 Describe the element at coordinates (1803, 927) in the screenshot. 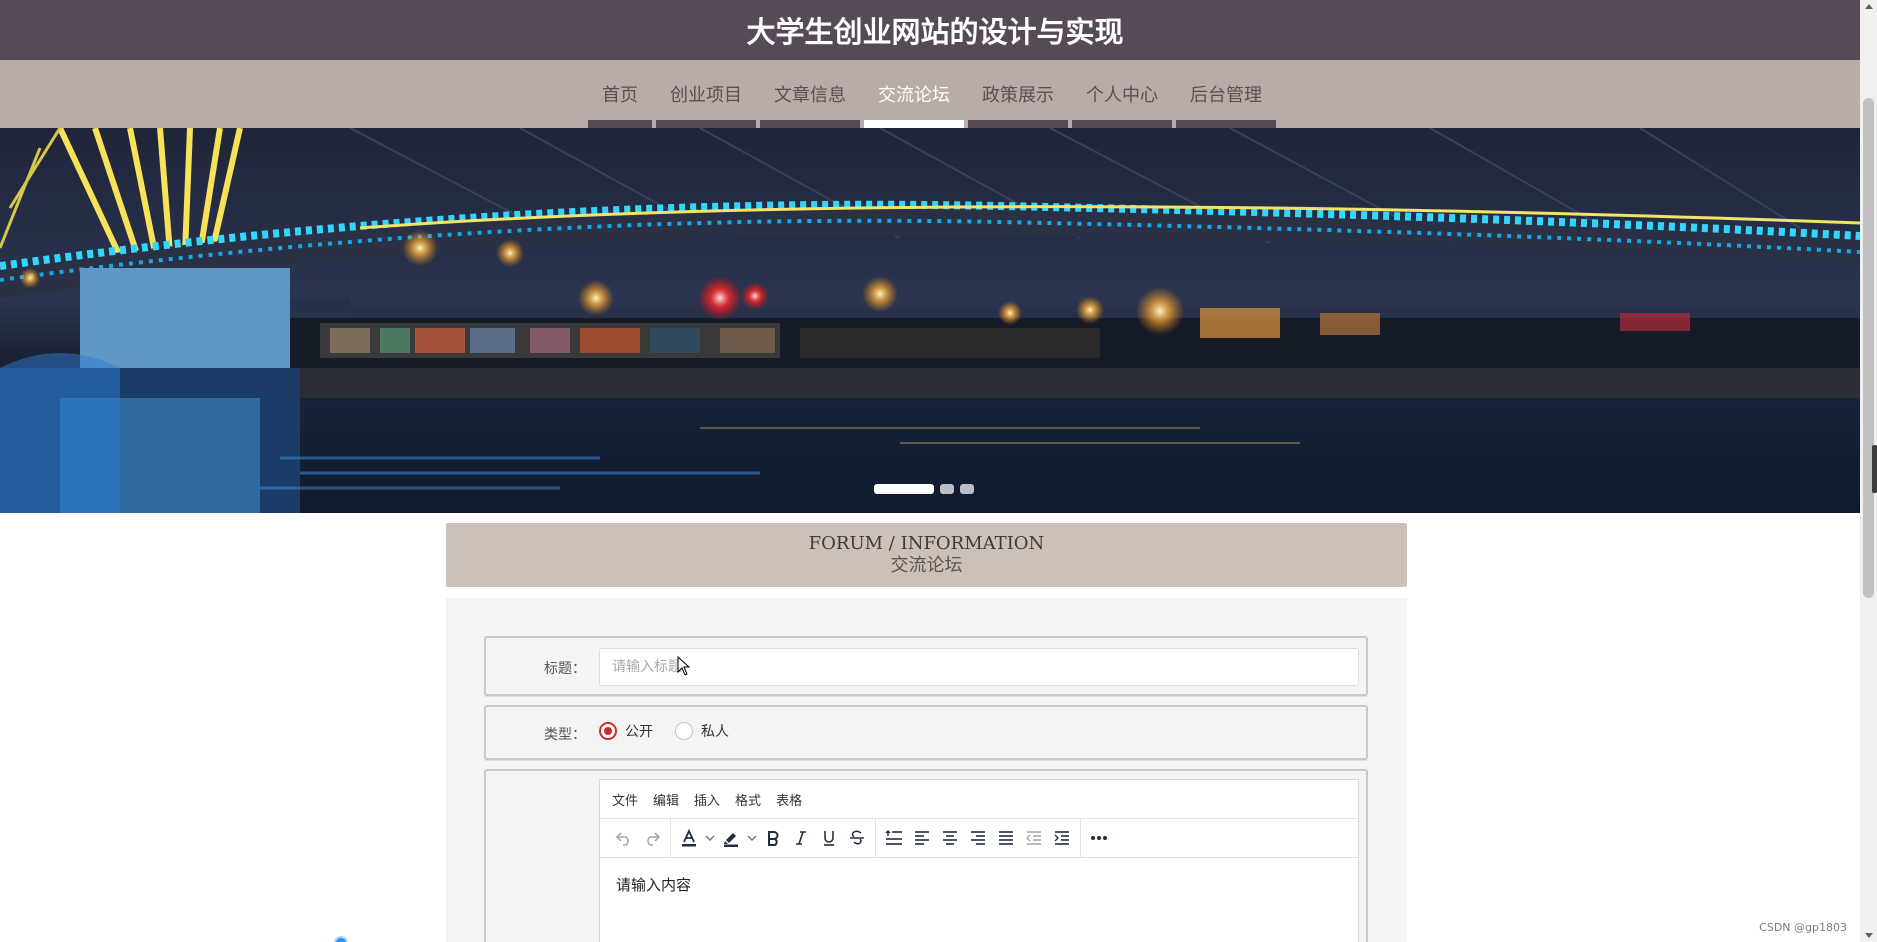

I see `watermark: CSDN @gp1803` at that location.